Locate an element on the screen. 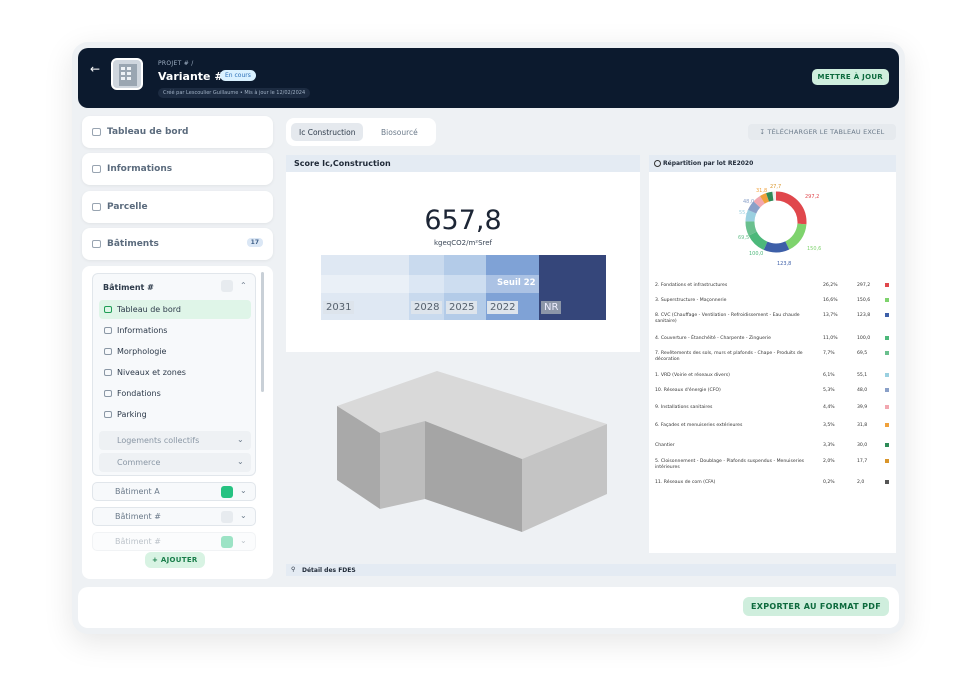 The height and width of the screenshot is (675, 975). batiment-card-title: Bâtiment # is located at coordinates (128, 287).